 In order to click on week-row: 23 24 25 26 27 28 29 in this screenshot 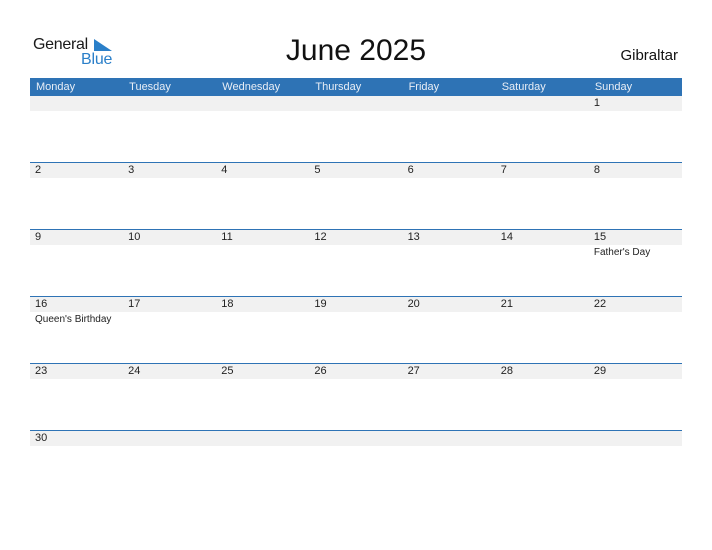, I will do `click(356, 397)`.